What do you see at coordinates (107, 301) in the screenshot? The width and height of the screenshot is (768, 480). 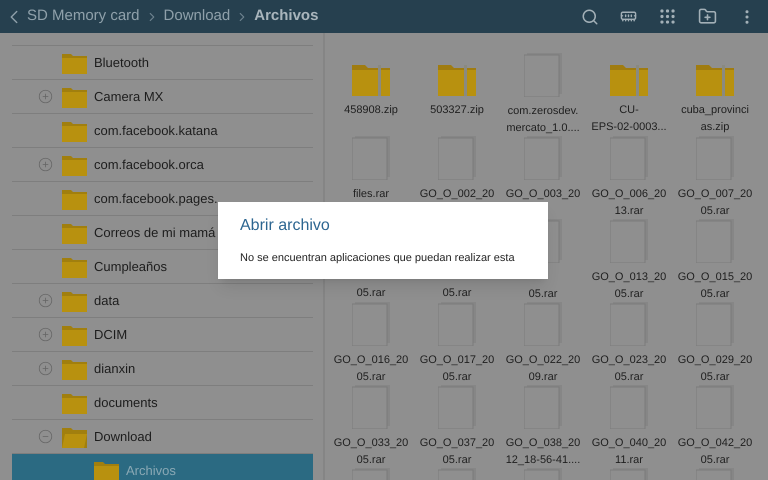 I see `folder-name: data` at bounding box center [107, 301].